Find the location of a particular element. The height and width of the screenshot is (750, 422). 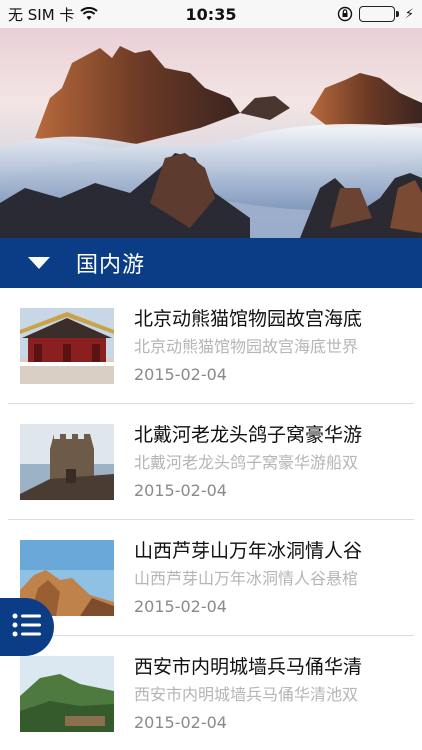

item-title: 山西芦芽山万年冰洞情人谷 is located at coordinates (248, 551).